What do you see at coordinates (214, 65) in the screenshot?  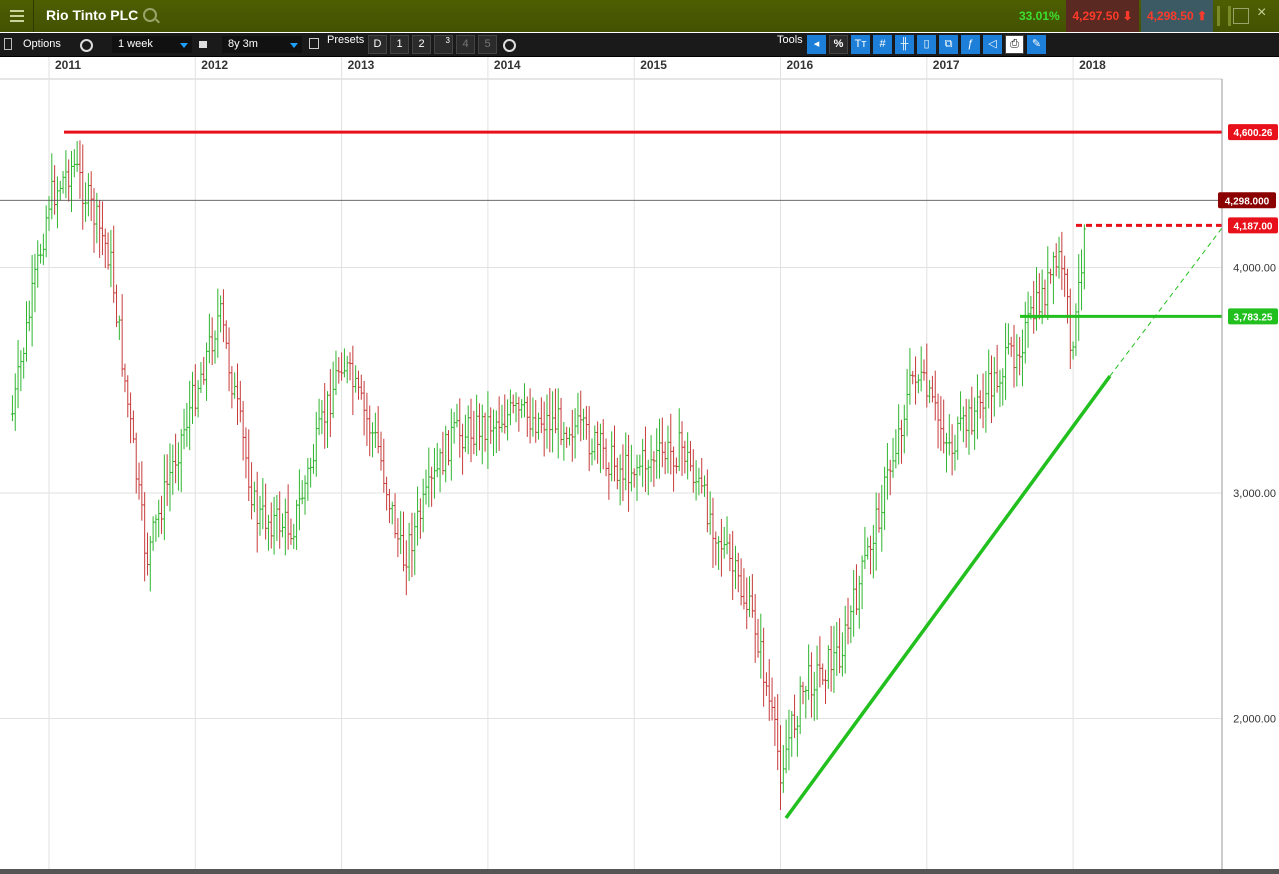 I see `year-label: 2012` at bounding box center [214, 65].